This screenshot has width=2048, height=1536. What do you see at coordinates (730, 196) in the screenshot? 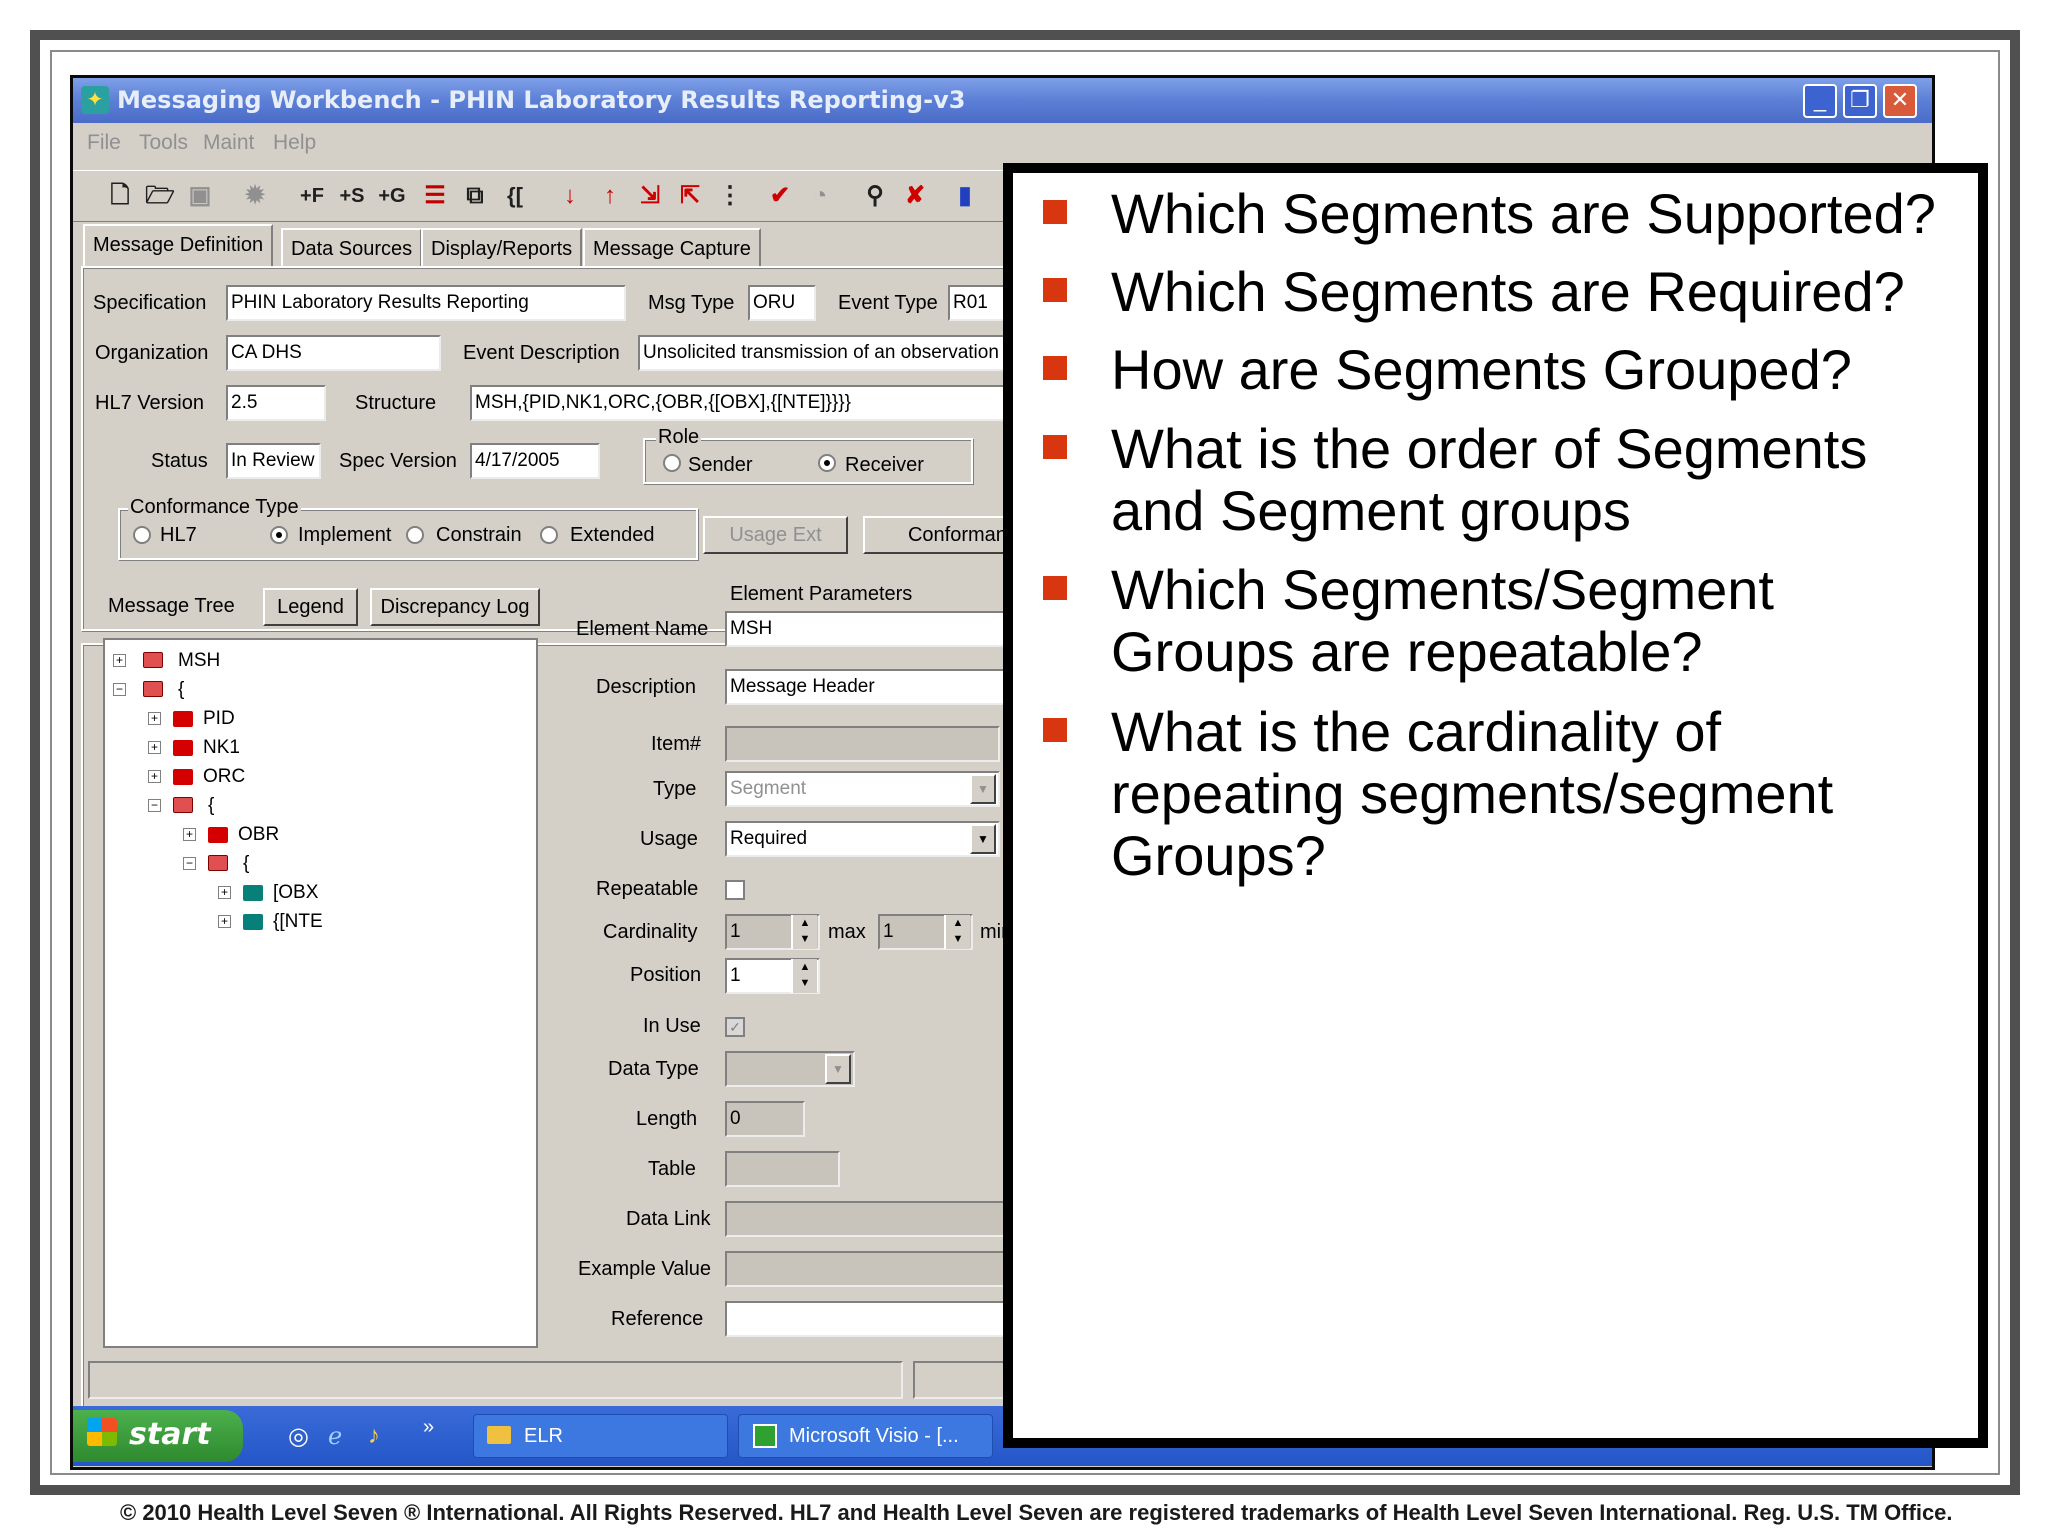
I see `tree-icon: ⋮` at bounding box center [730, 196].